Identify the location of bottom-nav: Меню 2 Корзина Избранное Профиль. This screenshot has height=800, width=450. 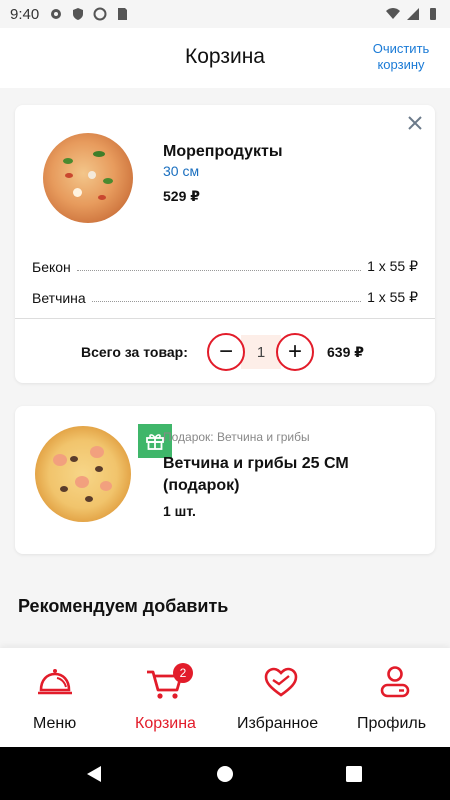
(225, 697).